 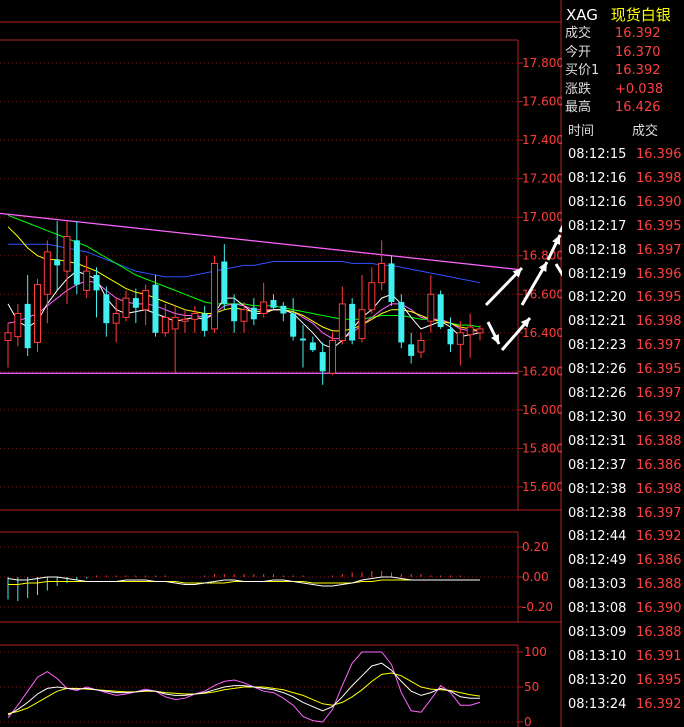 I want to click on tick-time: 08:12:30, so click(x=597, y=417).